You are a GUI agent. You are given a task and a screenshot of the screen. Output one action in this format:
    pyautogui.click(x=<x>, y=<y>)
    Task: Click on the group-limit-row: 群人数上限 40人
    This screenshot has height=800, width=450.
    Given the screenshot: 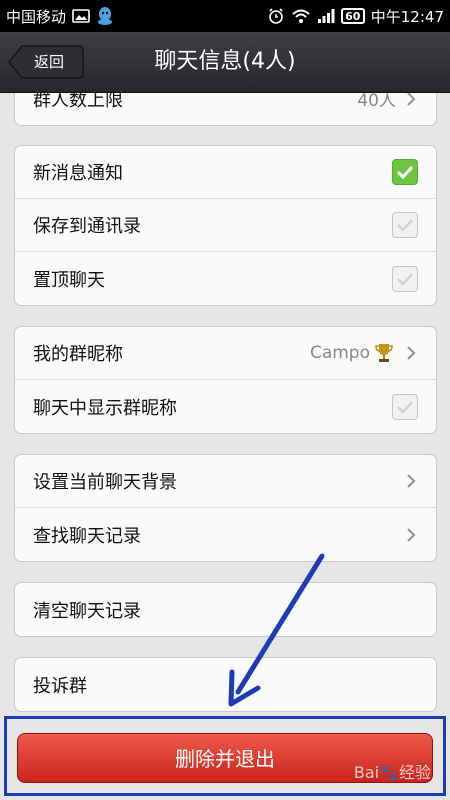 What is the action you would take?
    pyautogui.click(x=225, y=109)
    